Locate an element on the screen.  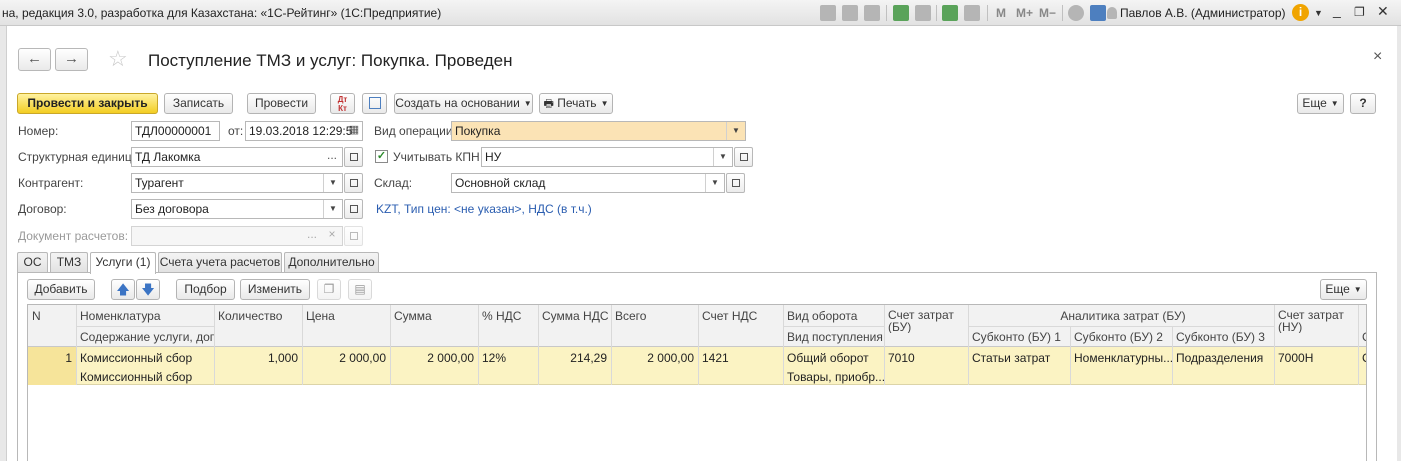
header-vat-account: Счет НДС is located at coordinates (740, 316).